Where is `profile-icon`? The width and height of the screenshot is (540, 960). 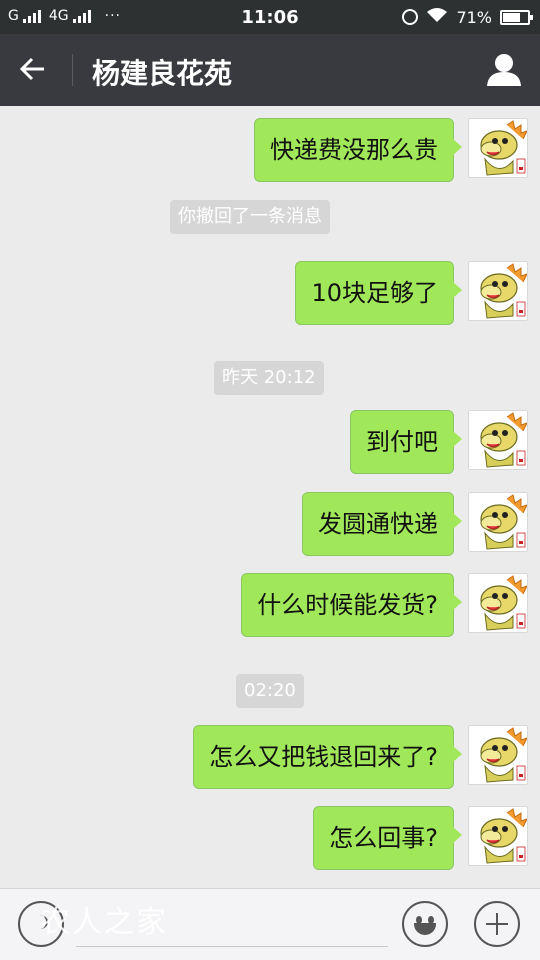 profile-icon is located at coordinates (504, 70).